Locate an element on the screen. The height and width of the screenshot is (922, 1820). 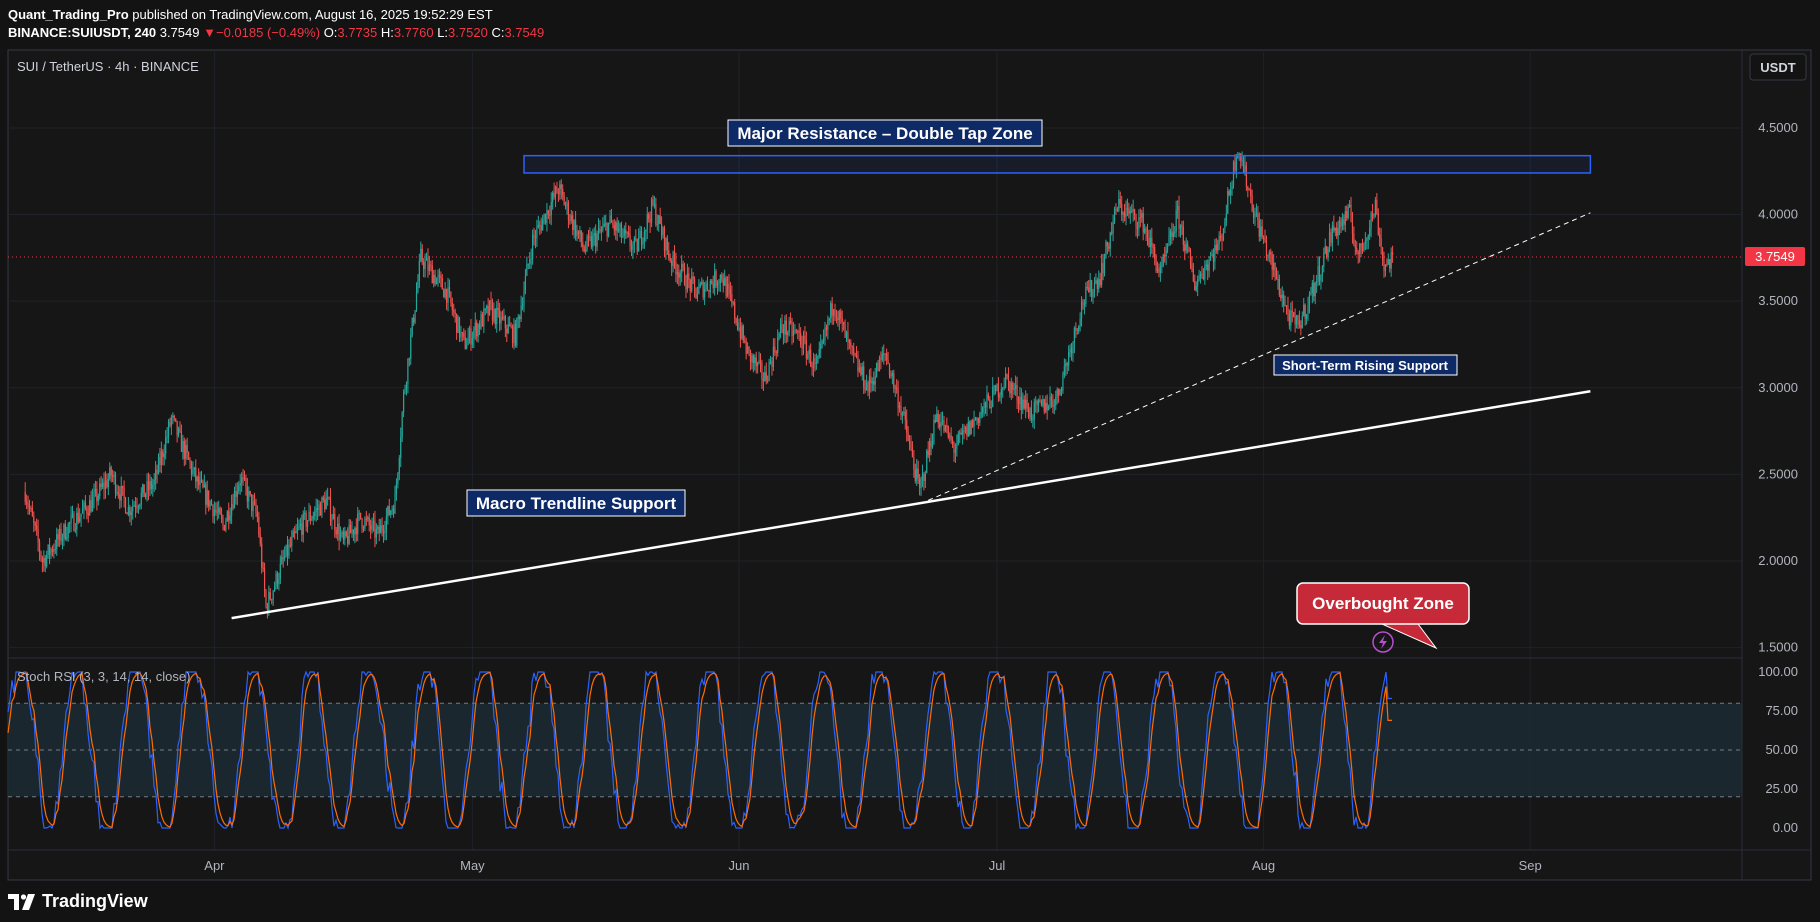
tradingview-logo: TradingView is located at coordinates (78, 901).